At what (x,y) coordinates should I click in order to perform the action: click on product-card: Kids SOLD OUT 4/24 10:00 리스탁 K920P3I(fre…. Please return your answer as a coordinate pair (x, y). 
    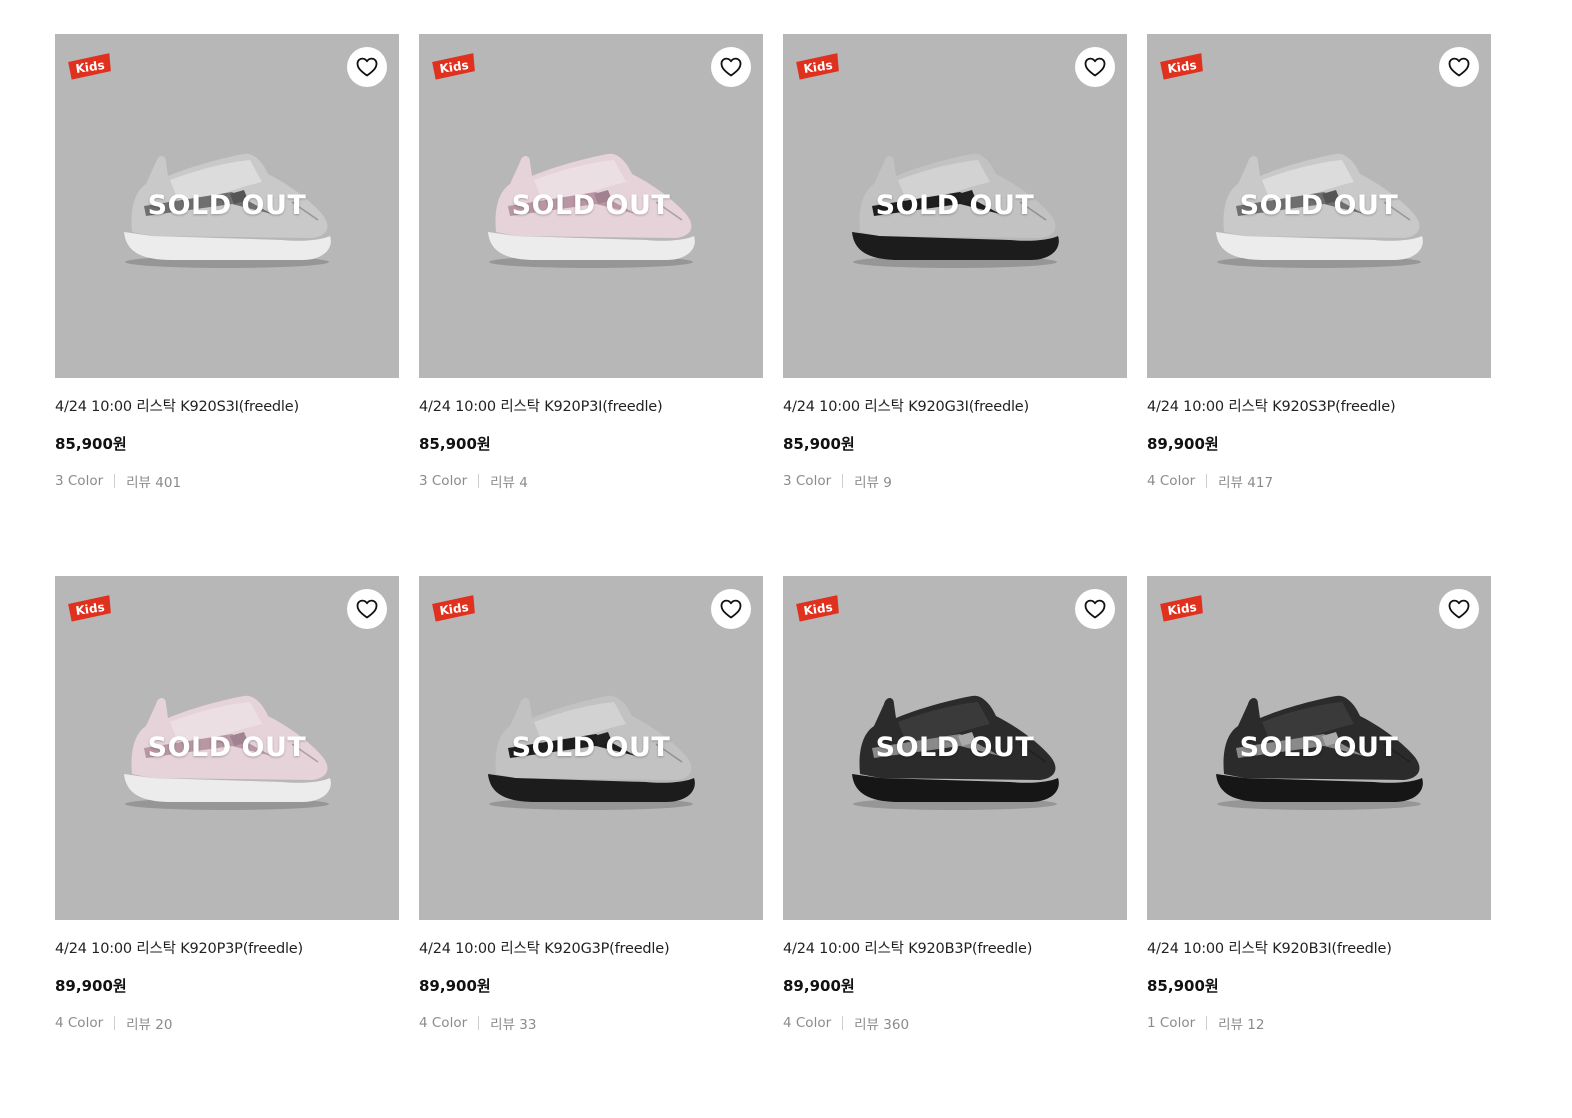
    Looking at the image, I should click on (591, 305).